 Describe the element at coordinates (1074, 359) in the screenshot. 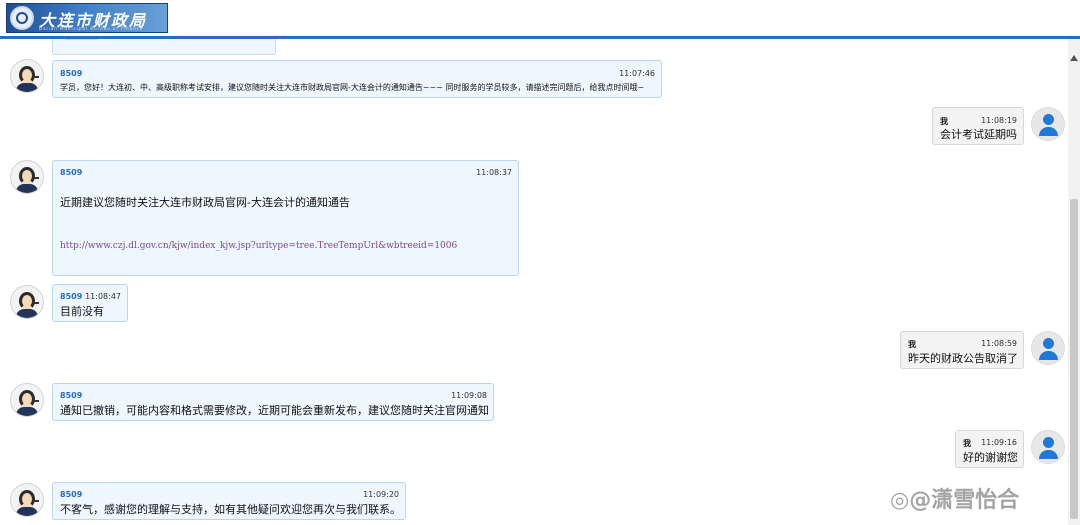

I see `scroll-thumb` at that location.